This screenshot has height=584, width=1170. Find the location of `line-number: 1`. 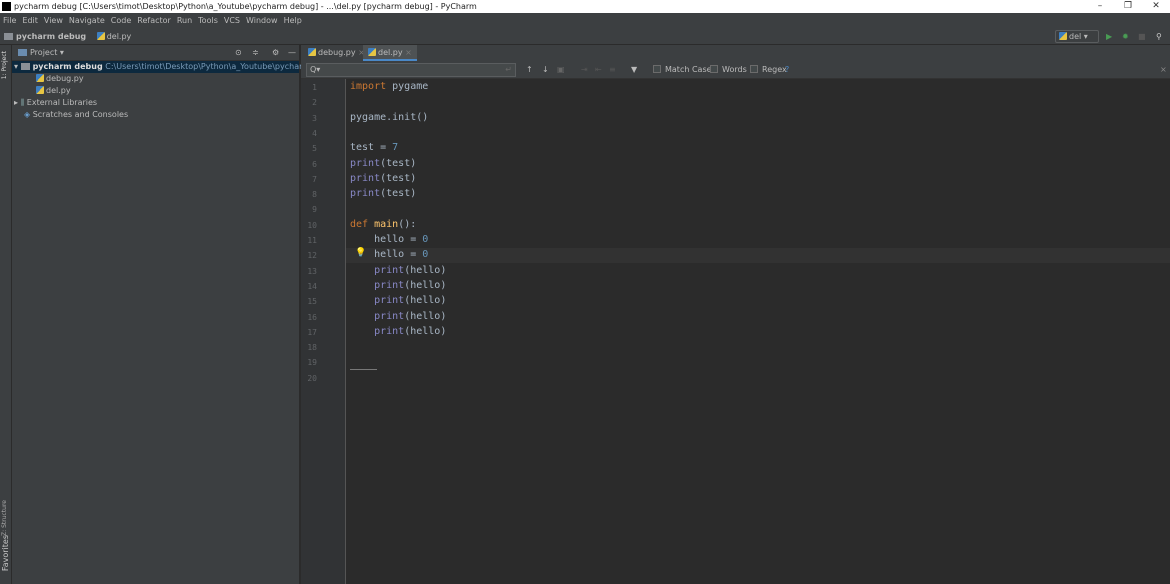

line-number: 1 is located at coordinates (314, 87).